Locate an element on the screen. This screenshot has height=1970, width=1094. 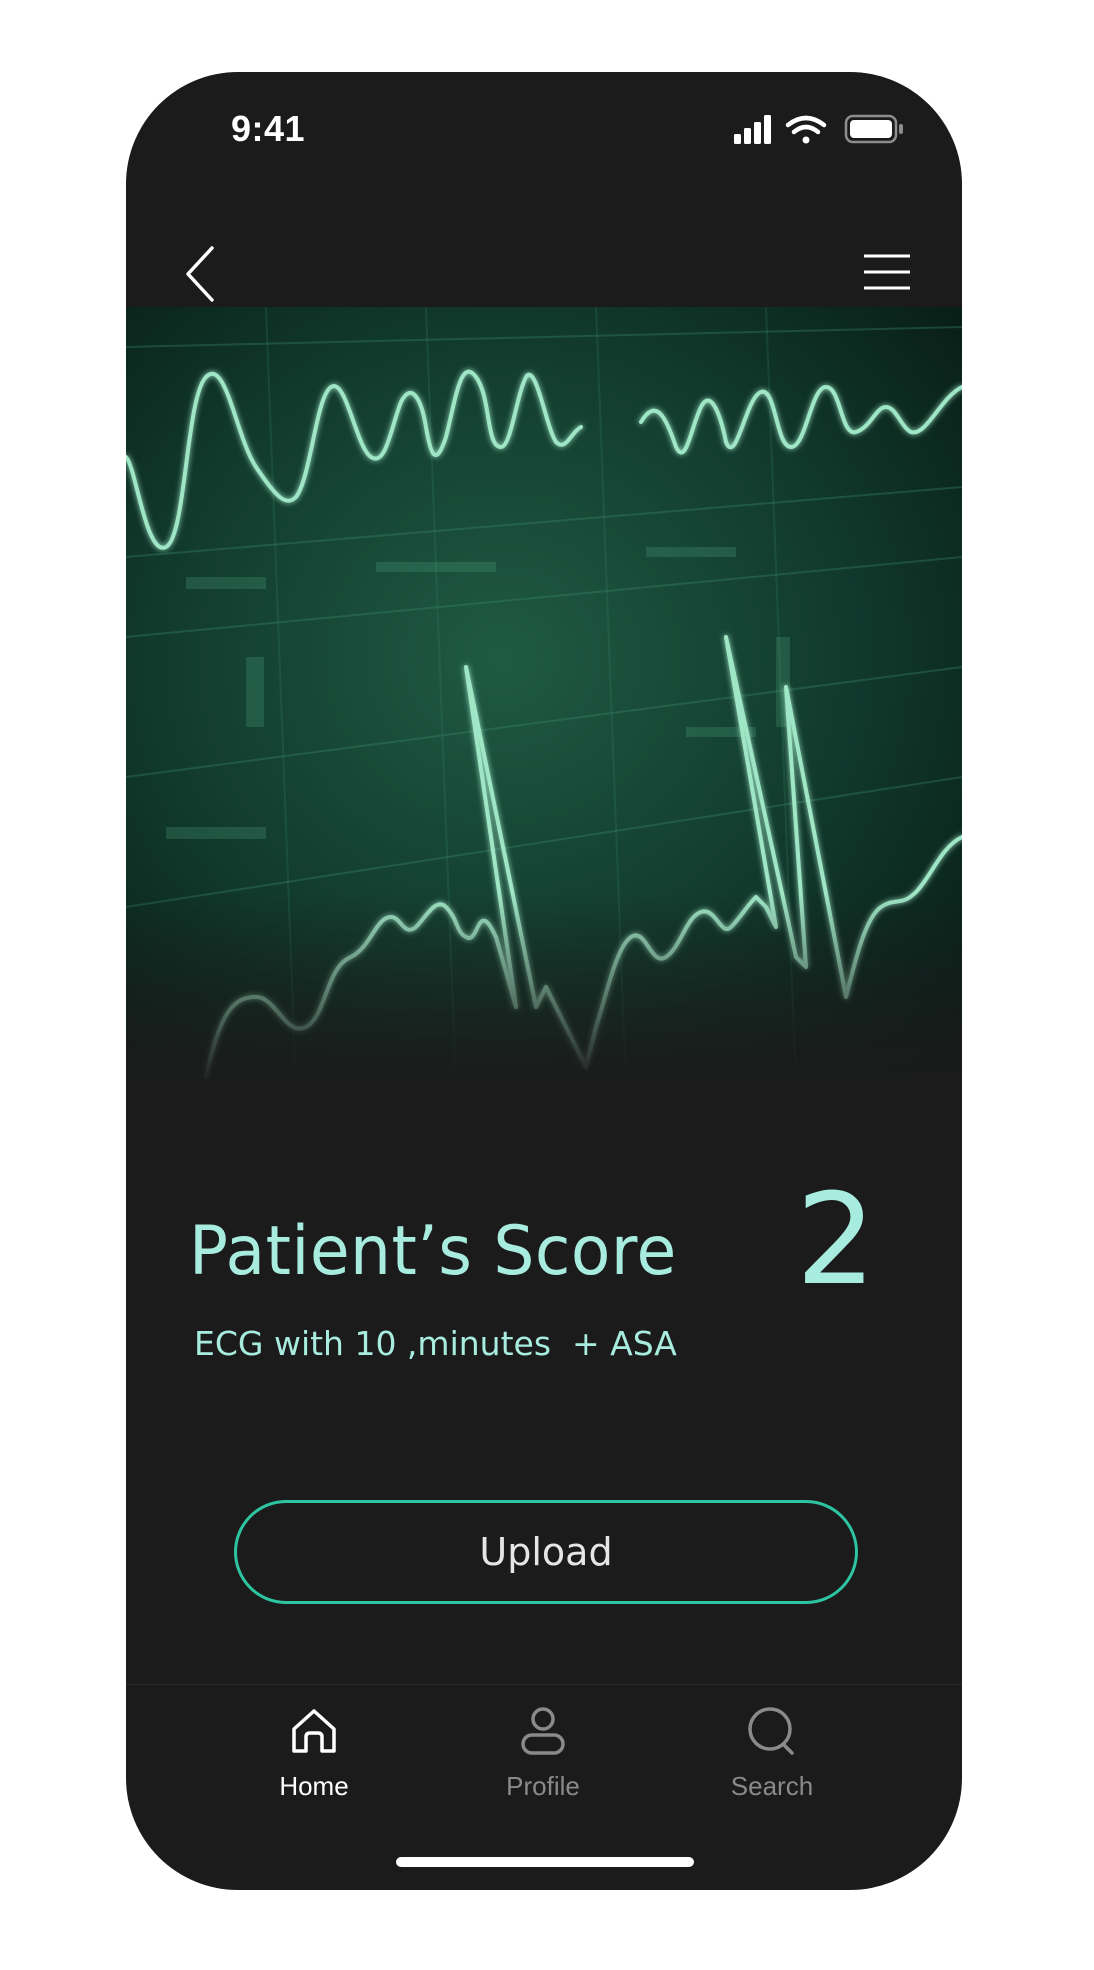
back-button is located at coordinates (201, 274).